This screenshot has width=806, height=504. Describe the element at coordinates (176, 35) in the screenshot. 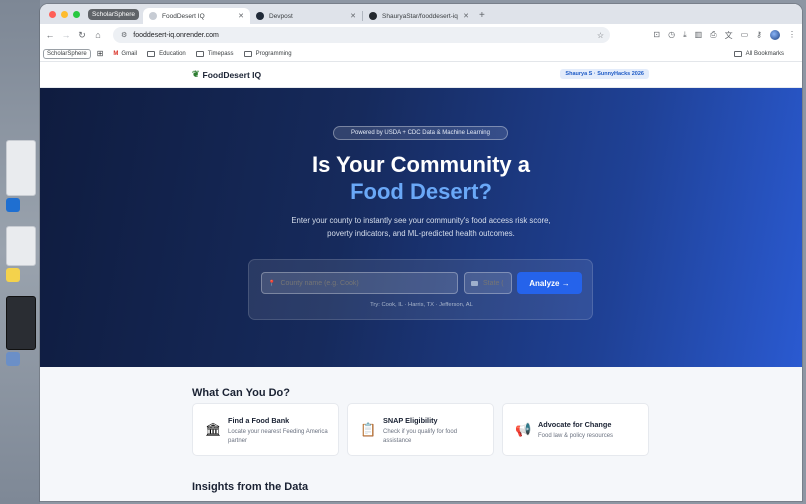

I see `url-text: fooddesert-iq.onrender.com` at that location.